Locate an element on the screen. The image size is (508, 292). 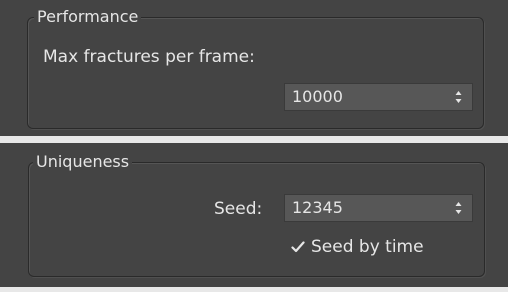
max-fractures-spinner: 10000 is located at coordinates (378, 97).